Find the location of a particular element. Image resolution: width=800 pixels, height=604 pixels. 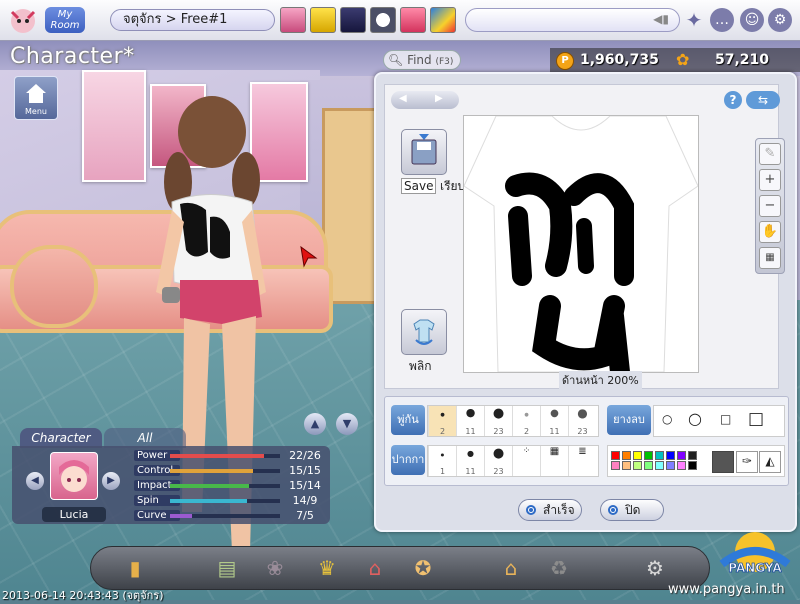

save-button is located at coordinates (424, 152).